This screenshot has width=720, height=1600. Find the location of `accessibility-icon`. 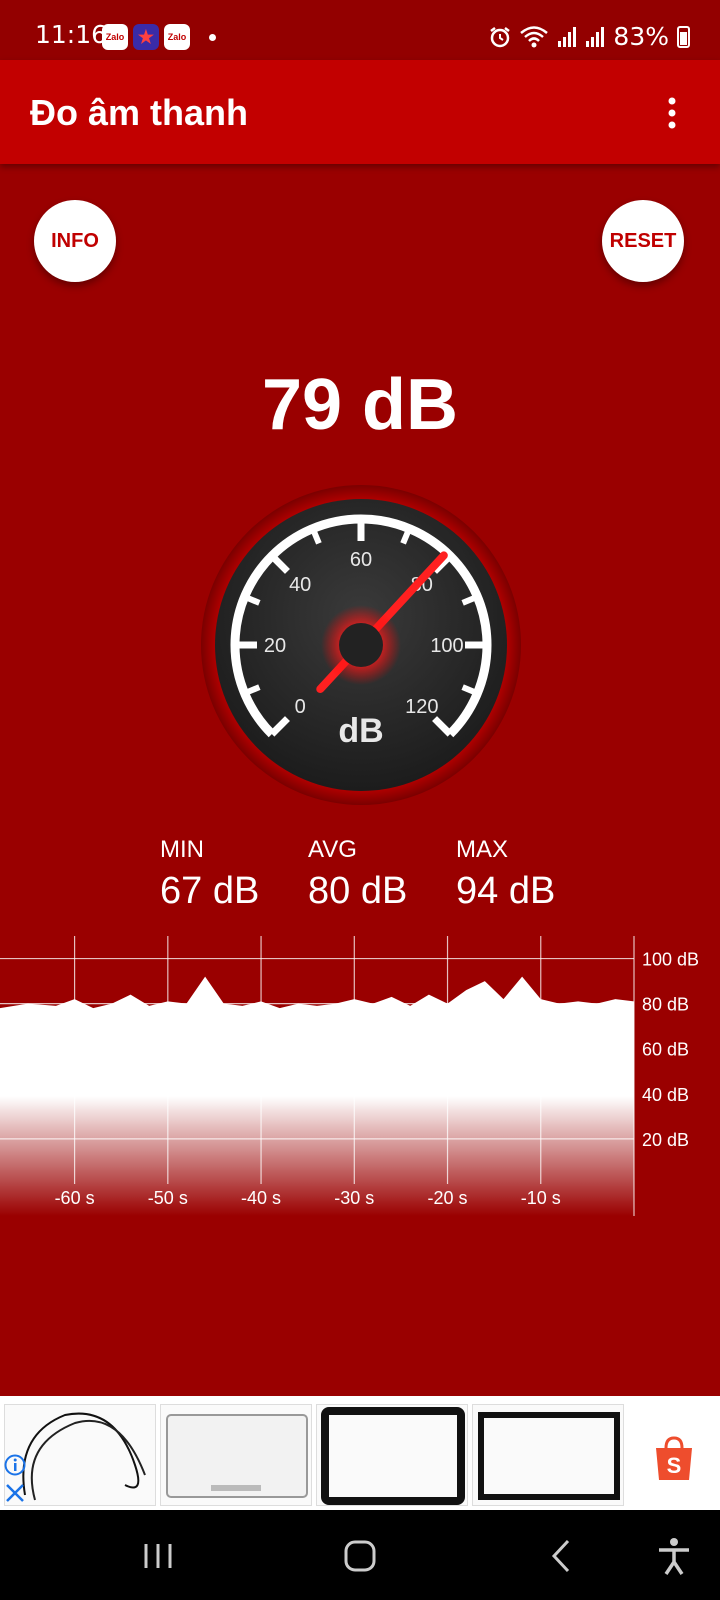

accessibility-icon is located at coordinates (674, 1556).